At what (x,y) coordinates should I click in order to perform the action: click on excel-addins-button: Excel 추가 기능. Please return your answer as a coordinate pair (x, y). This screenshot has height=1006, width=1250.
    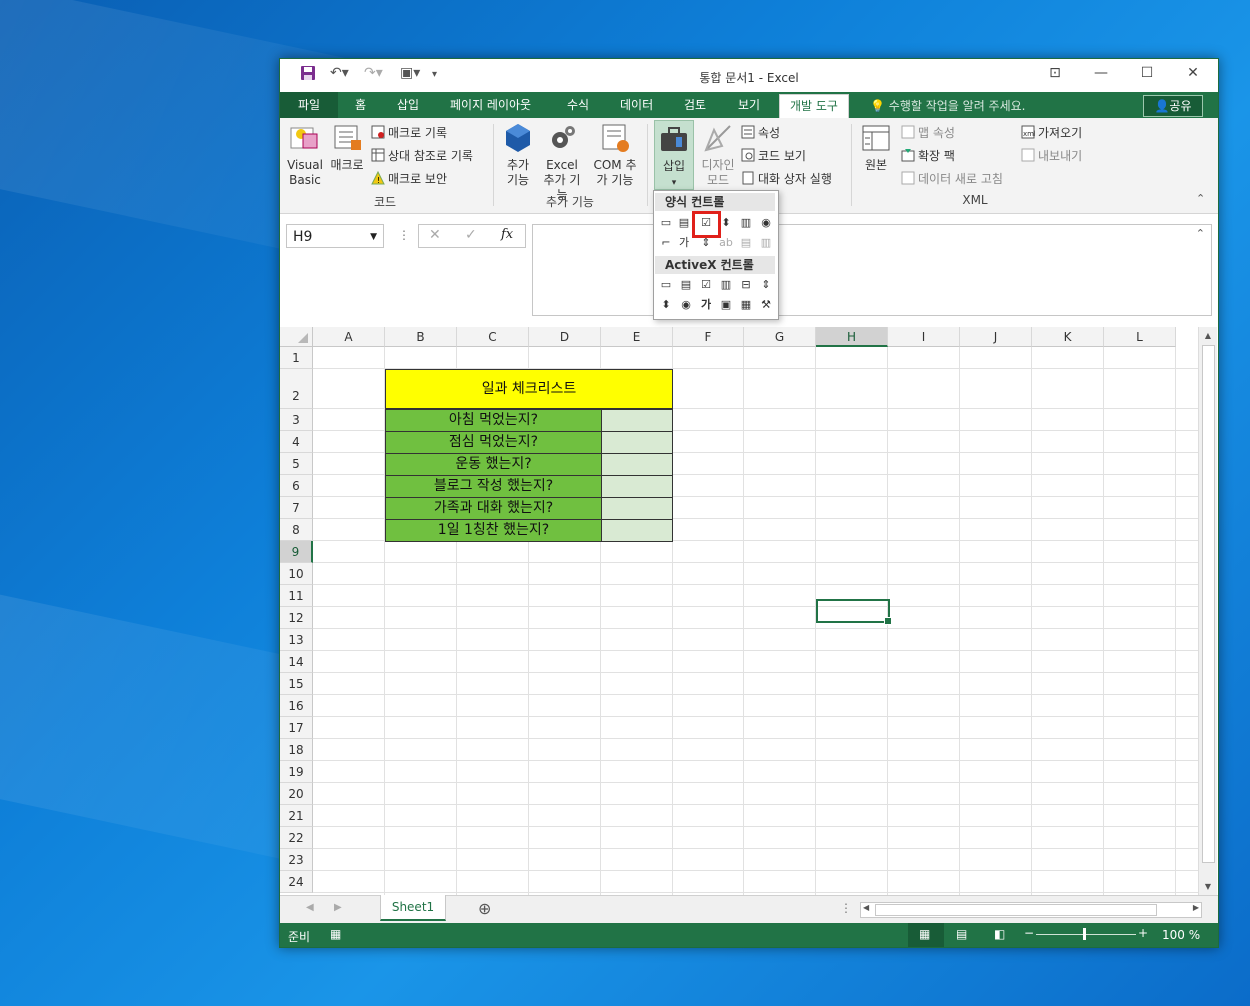
    Looking at the image, I should click on (562, 162).